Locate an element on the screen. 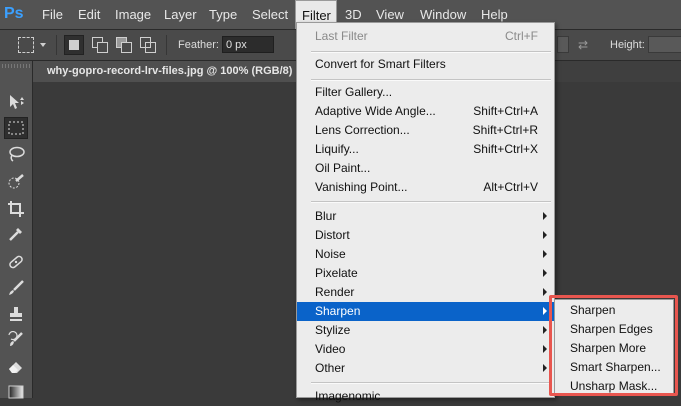  menu-item-shortcut: Shift+Ctrl+X is located at coordinates (505, 149).